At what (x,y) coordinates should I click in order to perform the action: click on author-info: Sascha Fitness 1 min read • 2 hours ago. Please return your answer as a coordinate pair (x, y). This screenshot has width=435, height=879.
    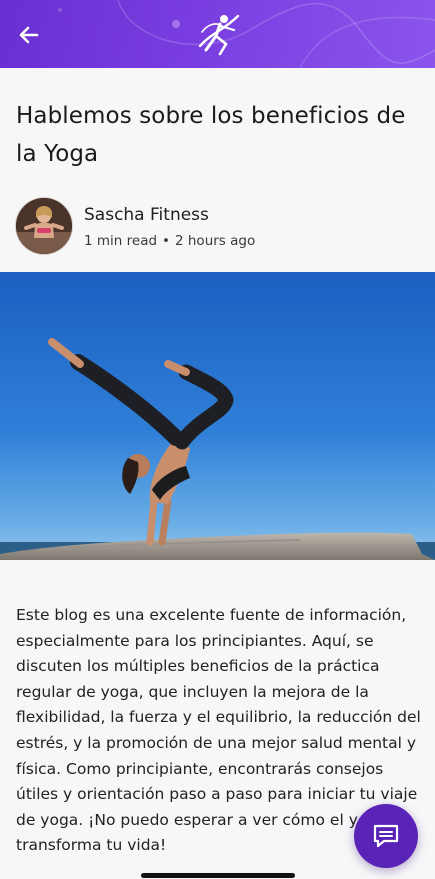
    Looking at the image, I should click on (216, 227).